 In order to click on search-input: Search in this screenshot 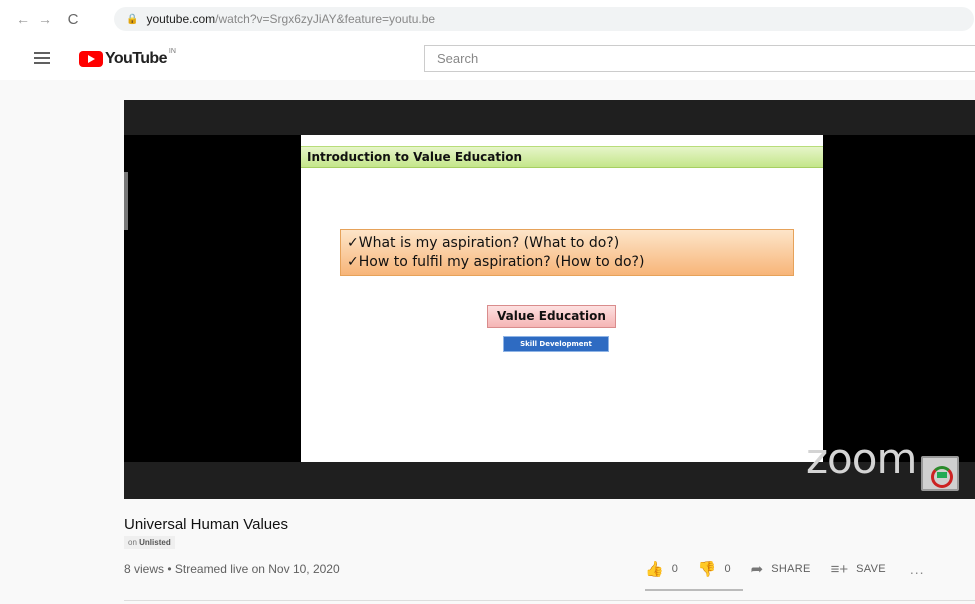, I will do `click(699, 58)`.